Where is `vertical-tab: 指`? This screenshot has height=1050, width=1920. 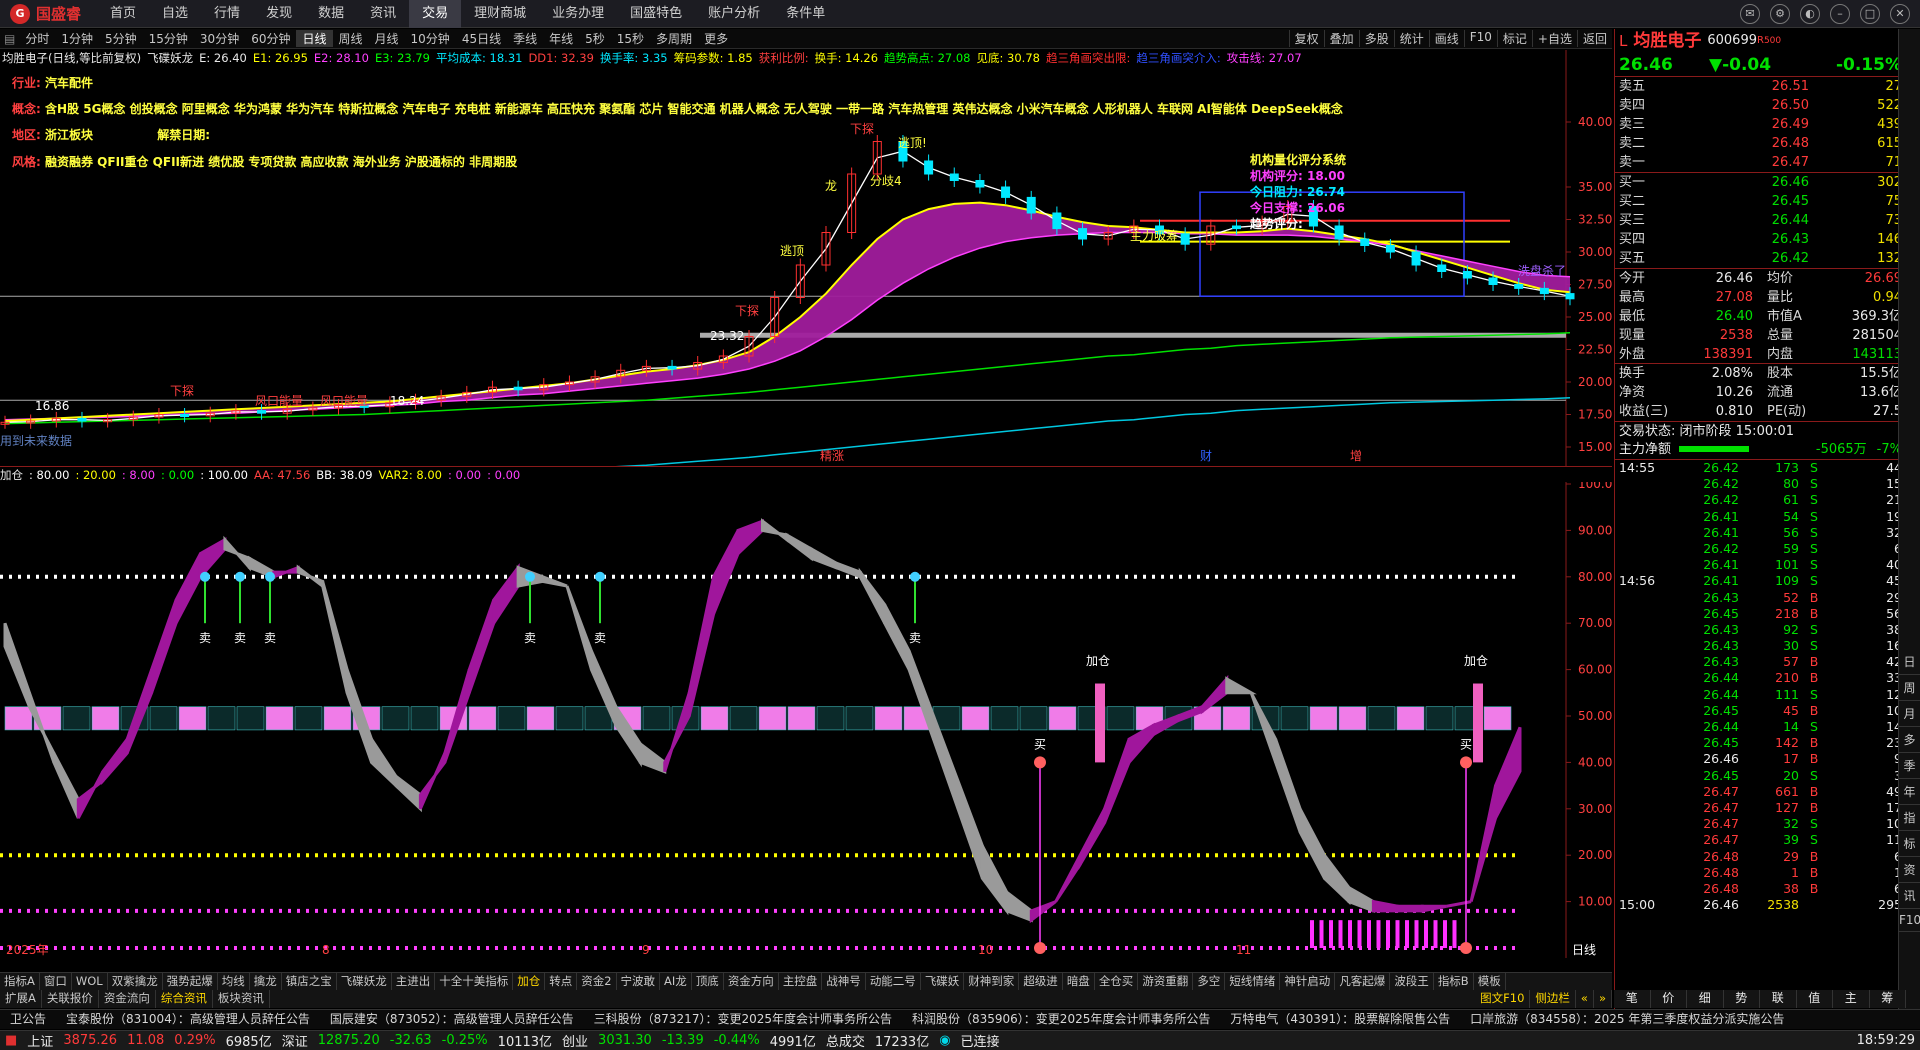
vertical-tab: 指 is located at coordinates (1909, 818).